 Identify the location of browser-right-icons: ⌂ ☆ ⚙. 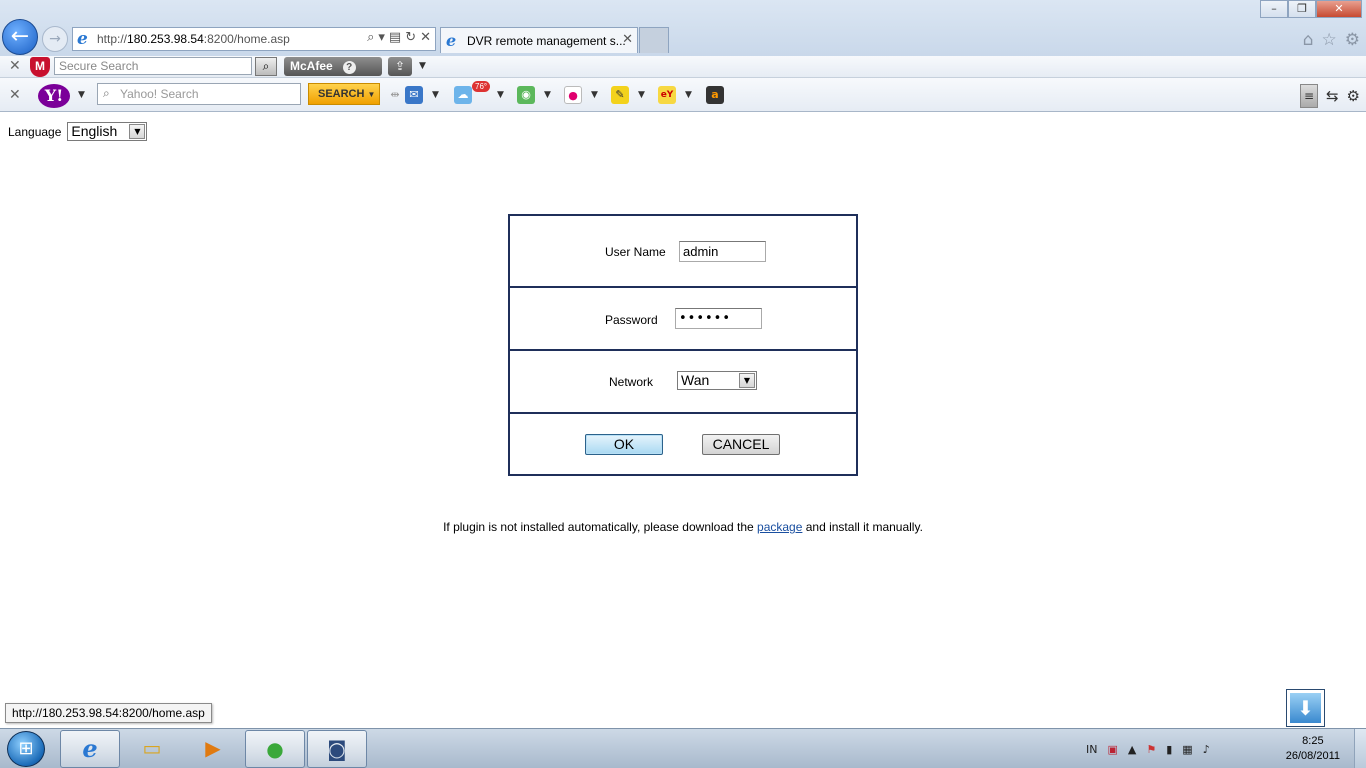
(1331, 40).